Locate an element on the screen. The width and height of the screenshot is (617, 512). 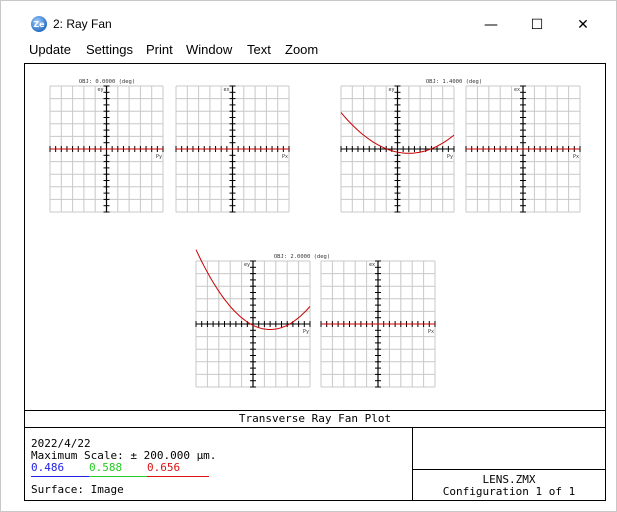
minimize-icon: — is located at coordinates (491, 25).